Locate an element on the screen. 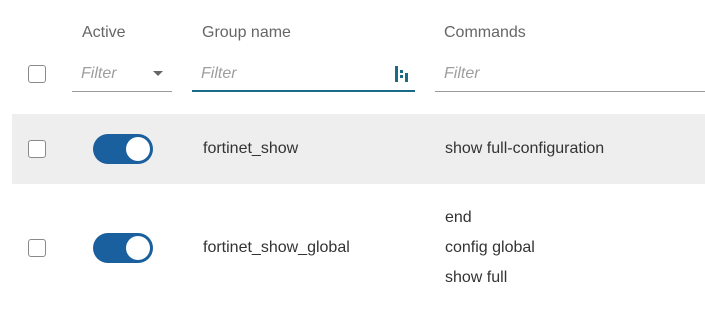 This screenshot has width=705, height=325. commands-filter is located at coordinates (570, 75).